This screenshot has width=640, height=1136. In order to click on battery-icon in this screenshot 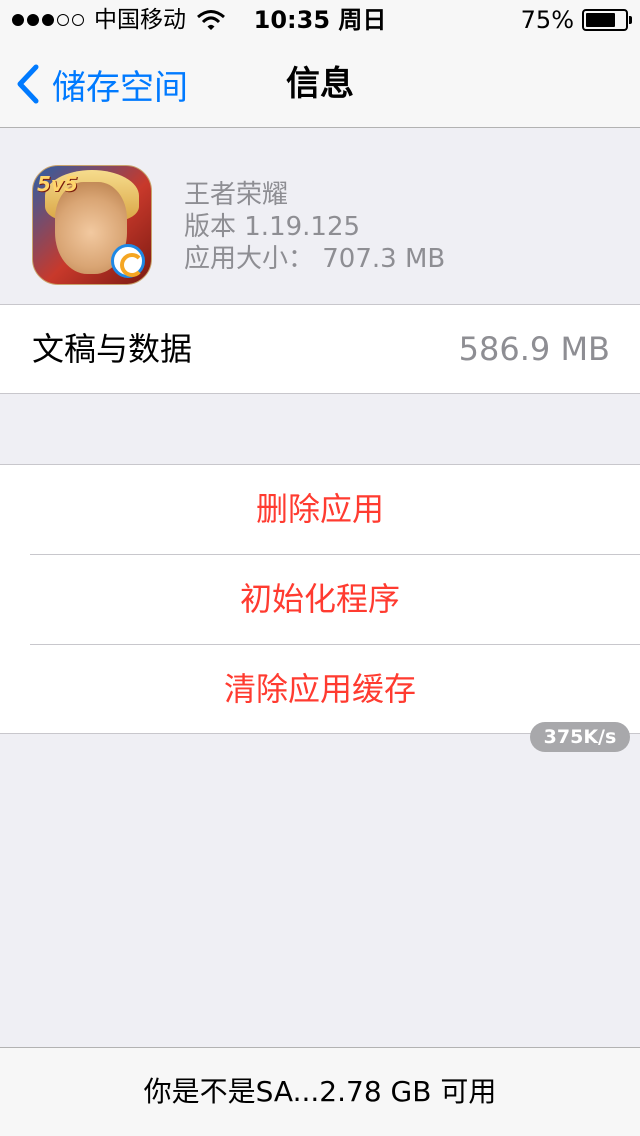, I will do `click(607, 20)`.